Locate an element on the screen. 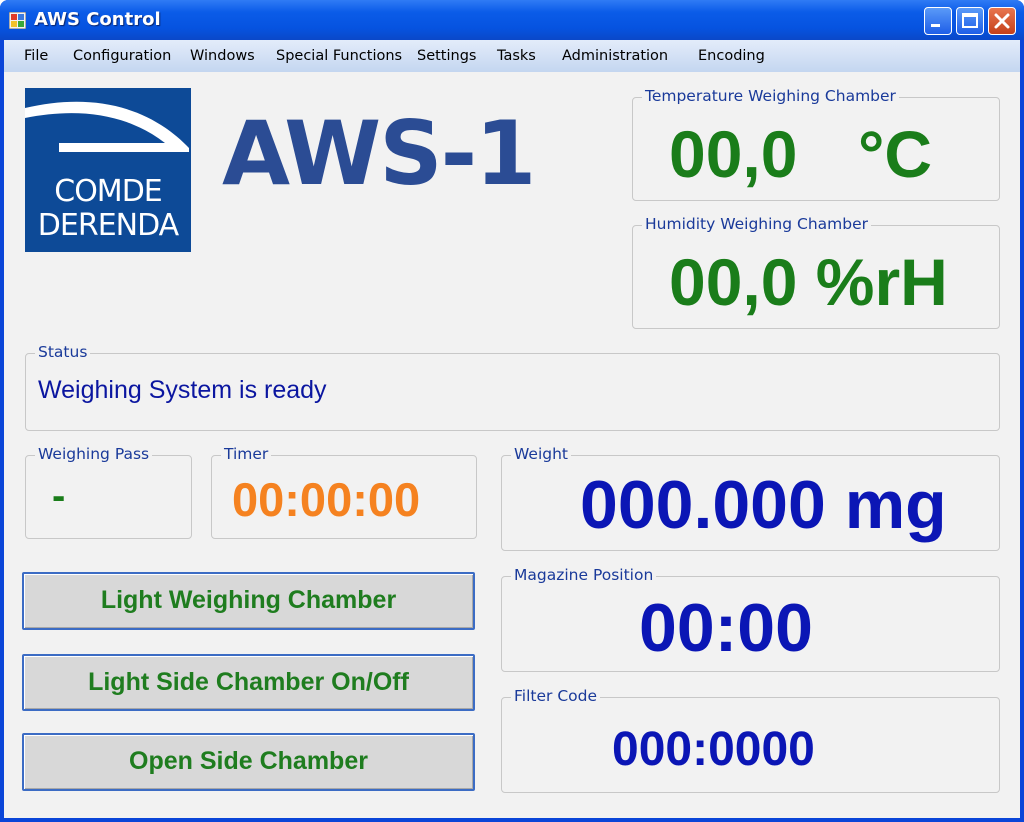 This screenshot has height=822, width=1024. filter-code-value: 000:0000 is located at coordinates (713, 749).